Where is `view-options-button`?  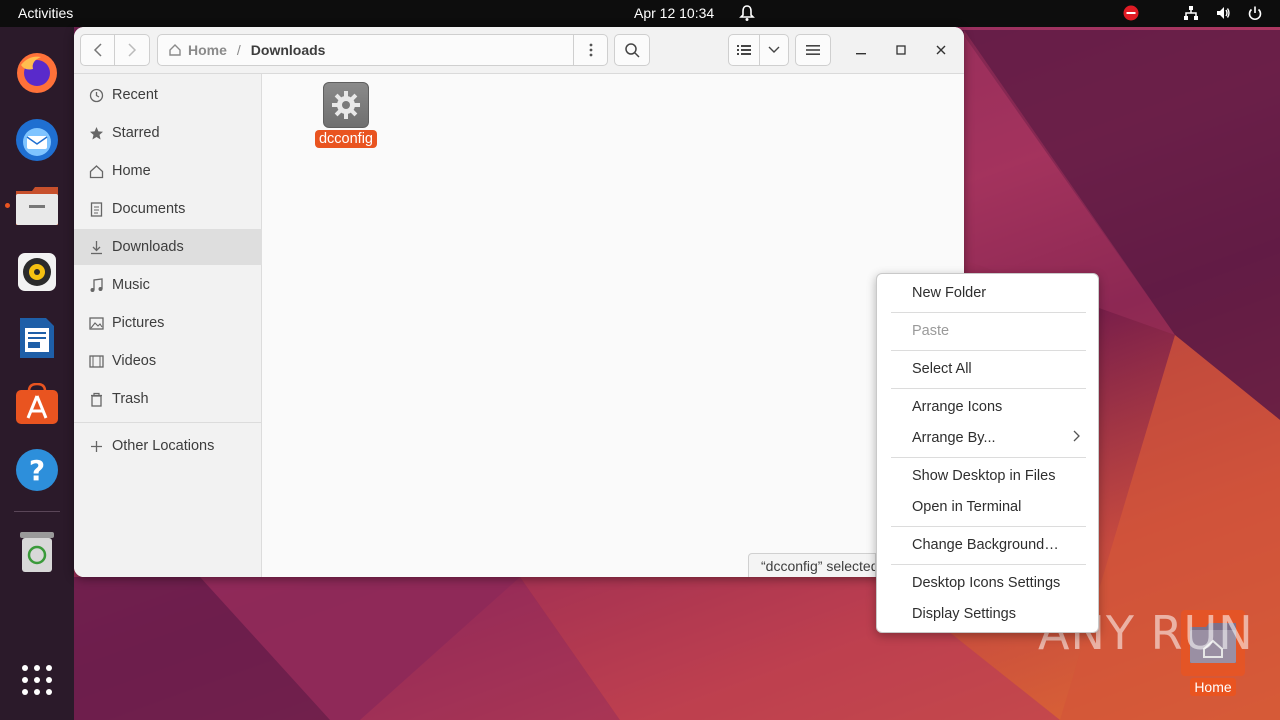 view-options-button is located at coordinates (774, 50).